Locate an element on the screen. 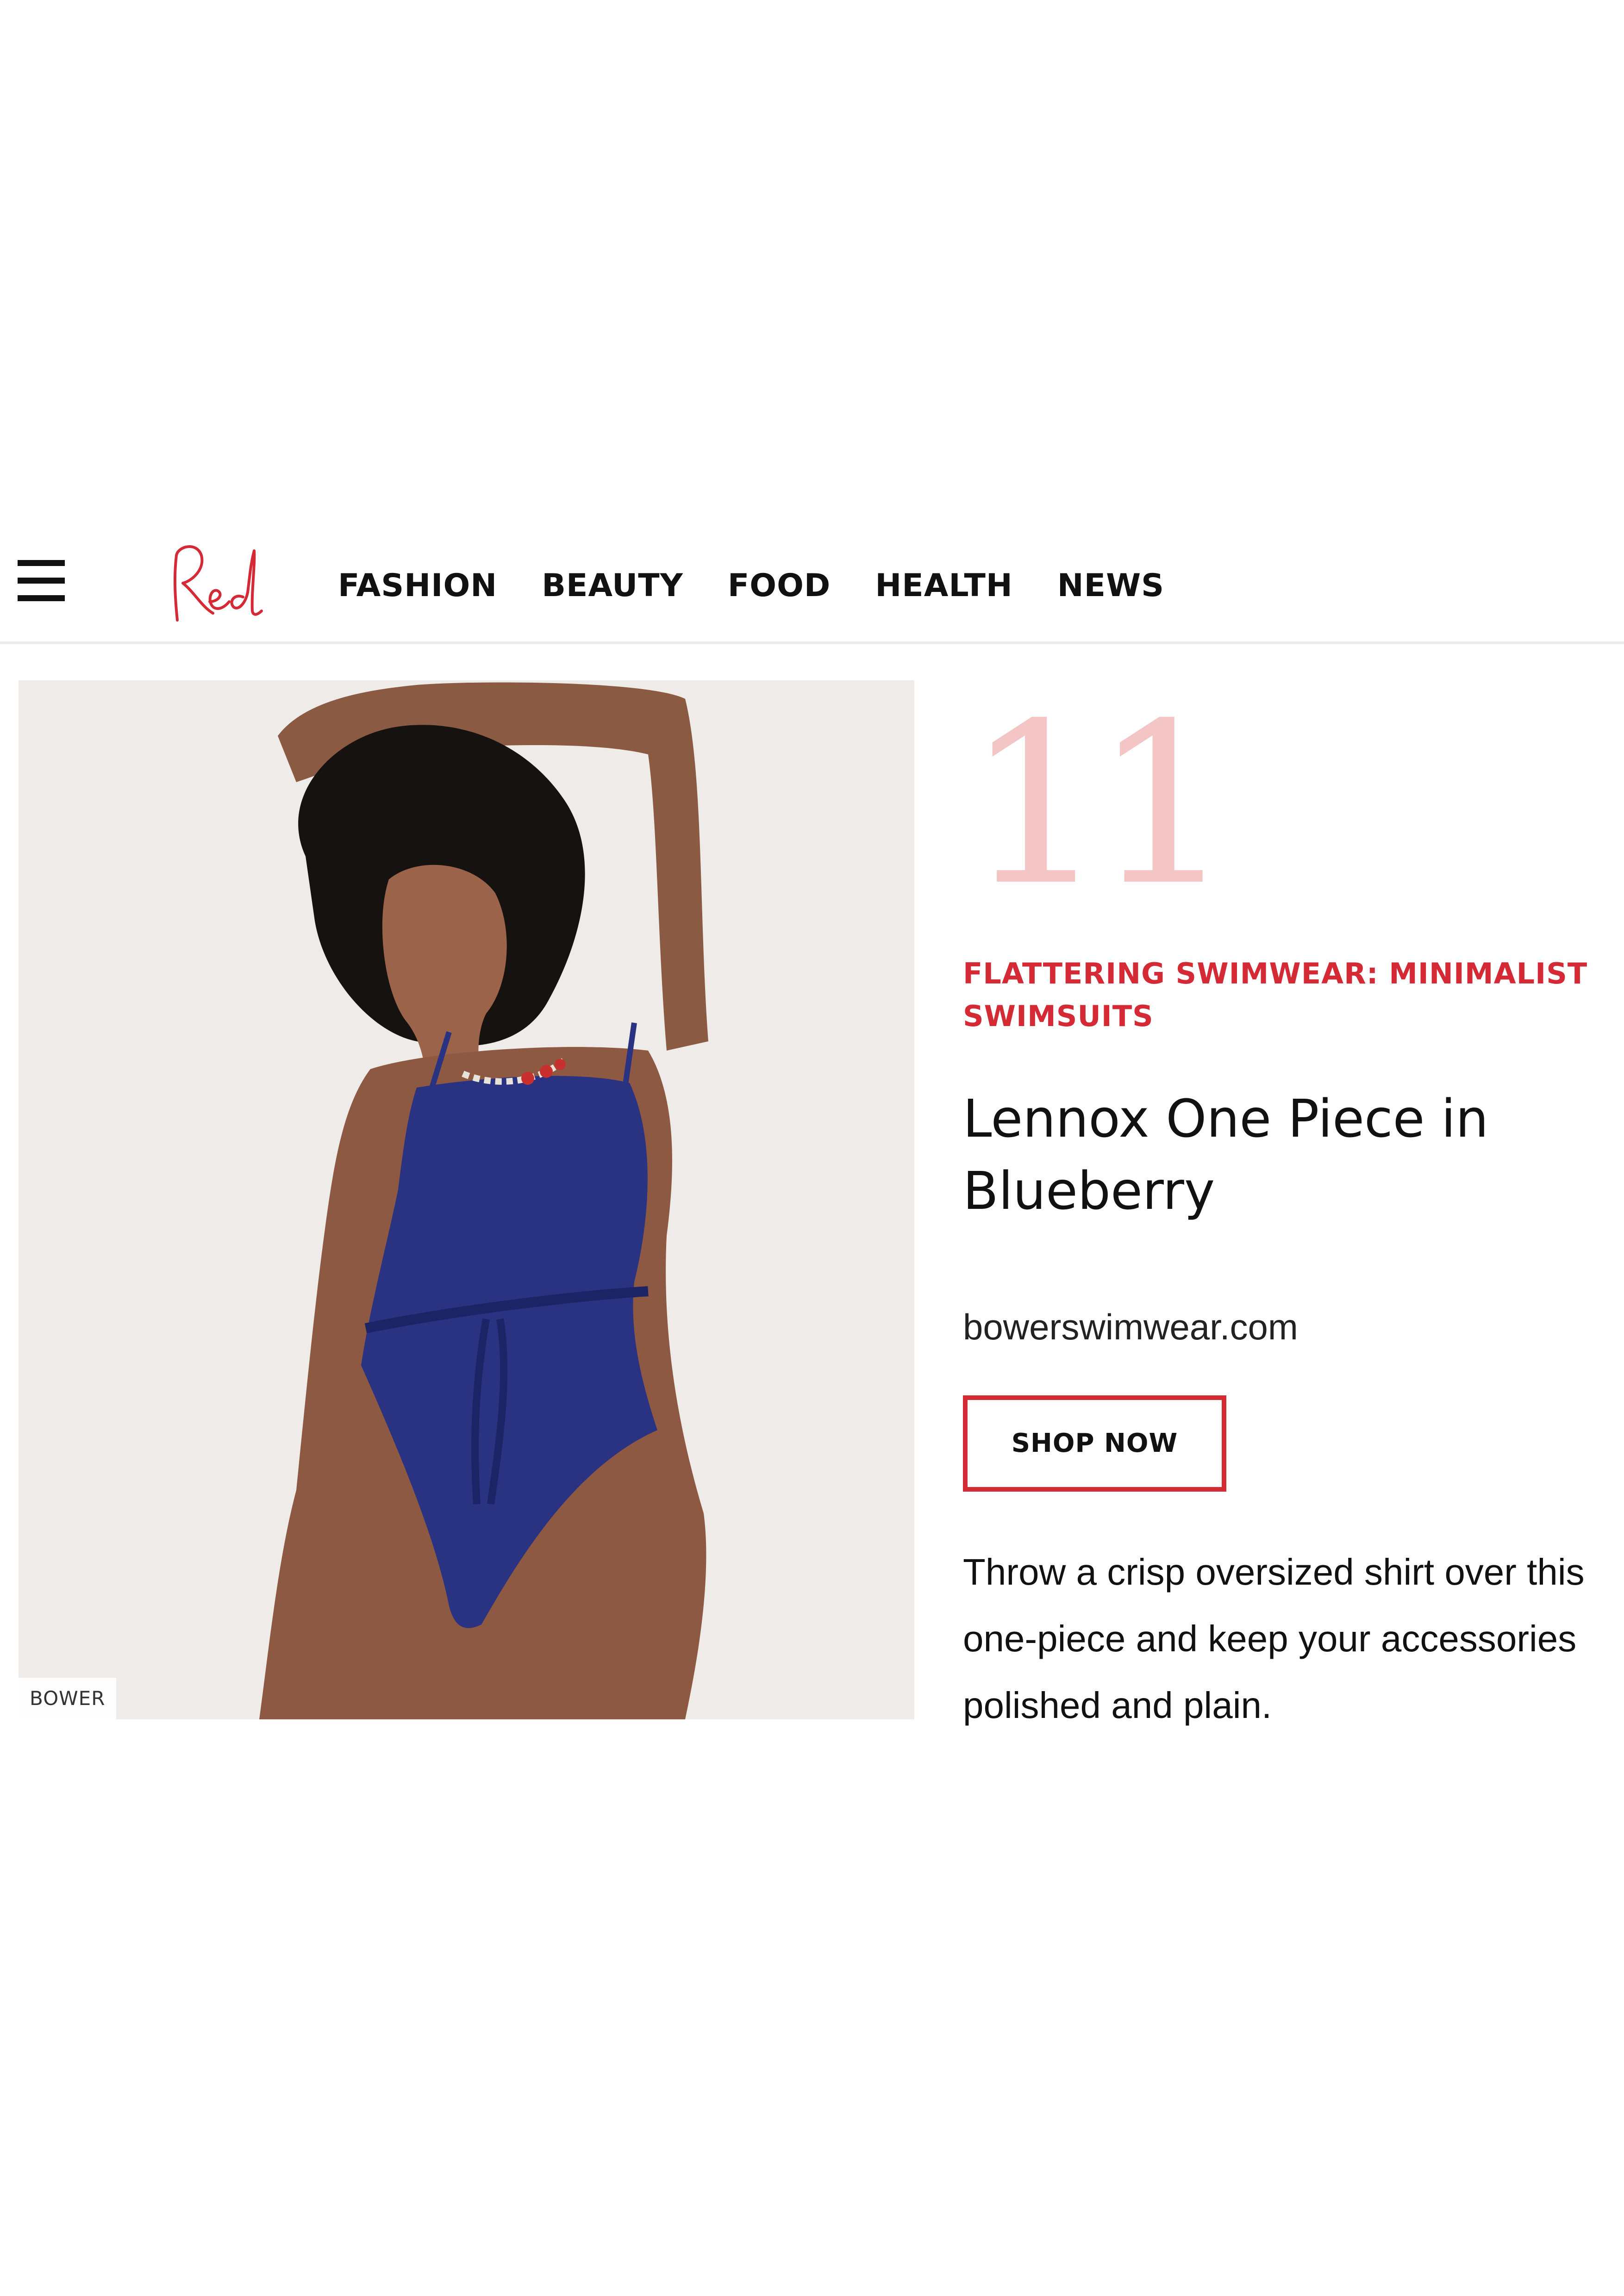  nav-health: HEALTH is located at coordinates (943, 586).